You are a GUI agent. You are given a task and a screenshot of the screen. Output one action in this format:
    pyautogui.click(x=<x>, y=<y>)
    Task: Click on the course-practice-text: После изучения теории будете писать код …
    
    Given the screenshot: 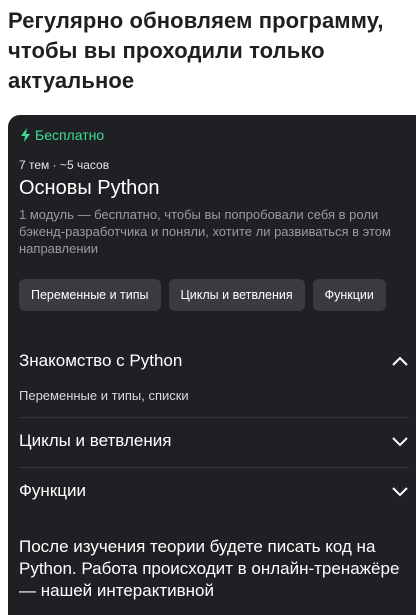 What is the action you would take?
    pyautogui.click(x=209, y=568)
    